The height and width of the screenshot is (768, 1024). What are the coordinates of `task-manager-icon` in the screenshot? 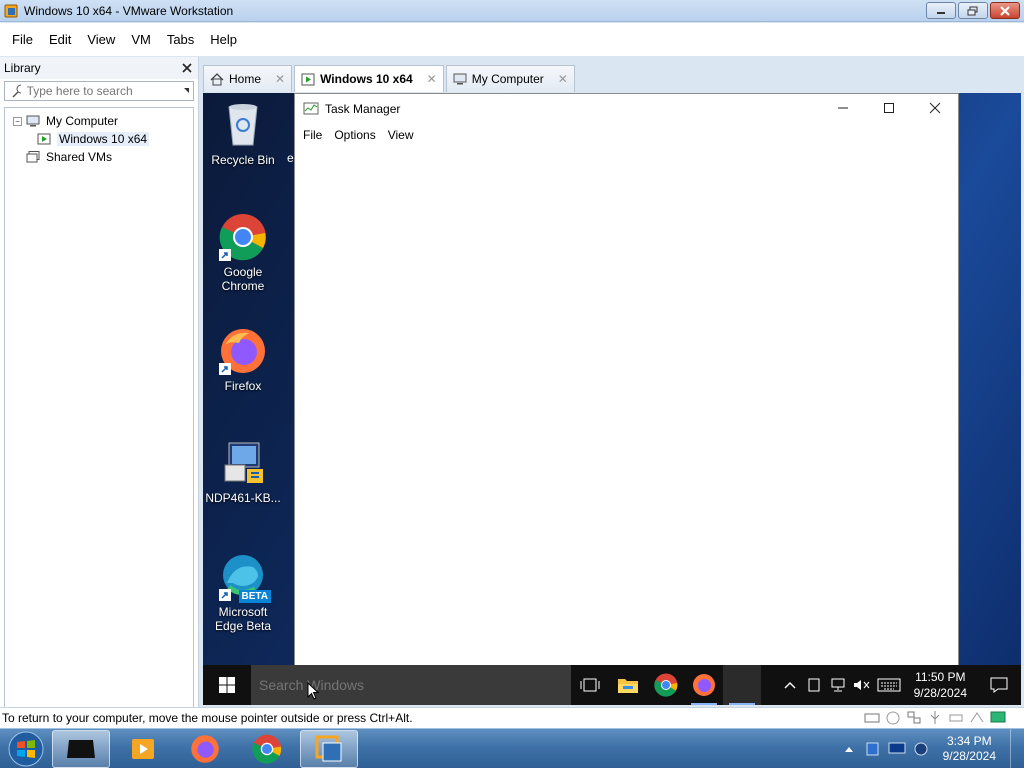 It's located at (311, 108).